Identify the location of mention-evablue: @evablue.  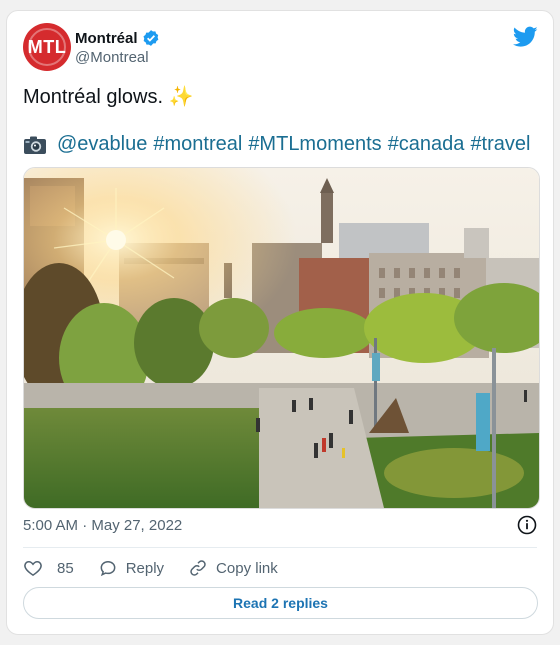
(102, 144).